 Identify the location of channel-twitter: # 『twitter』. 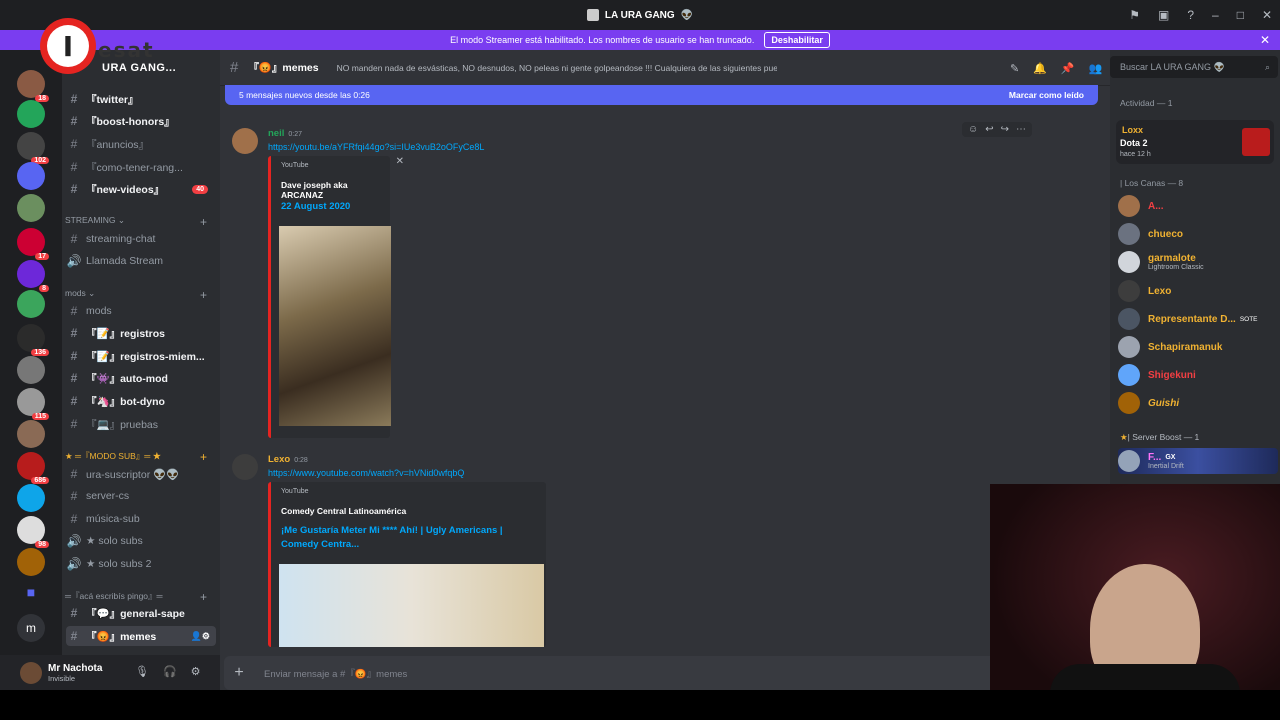
(141, 99).